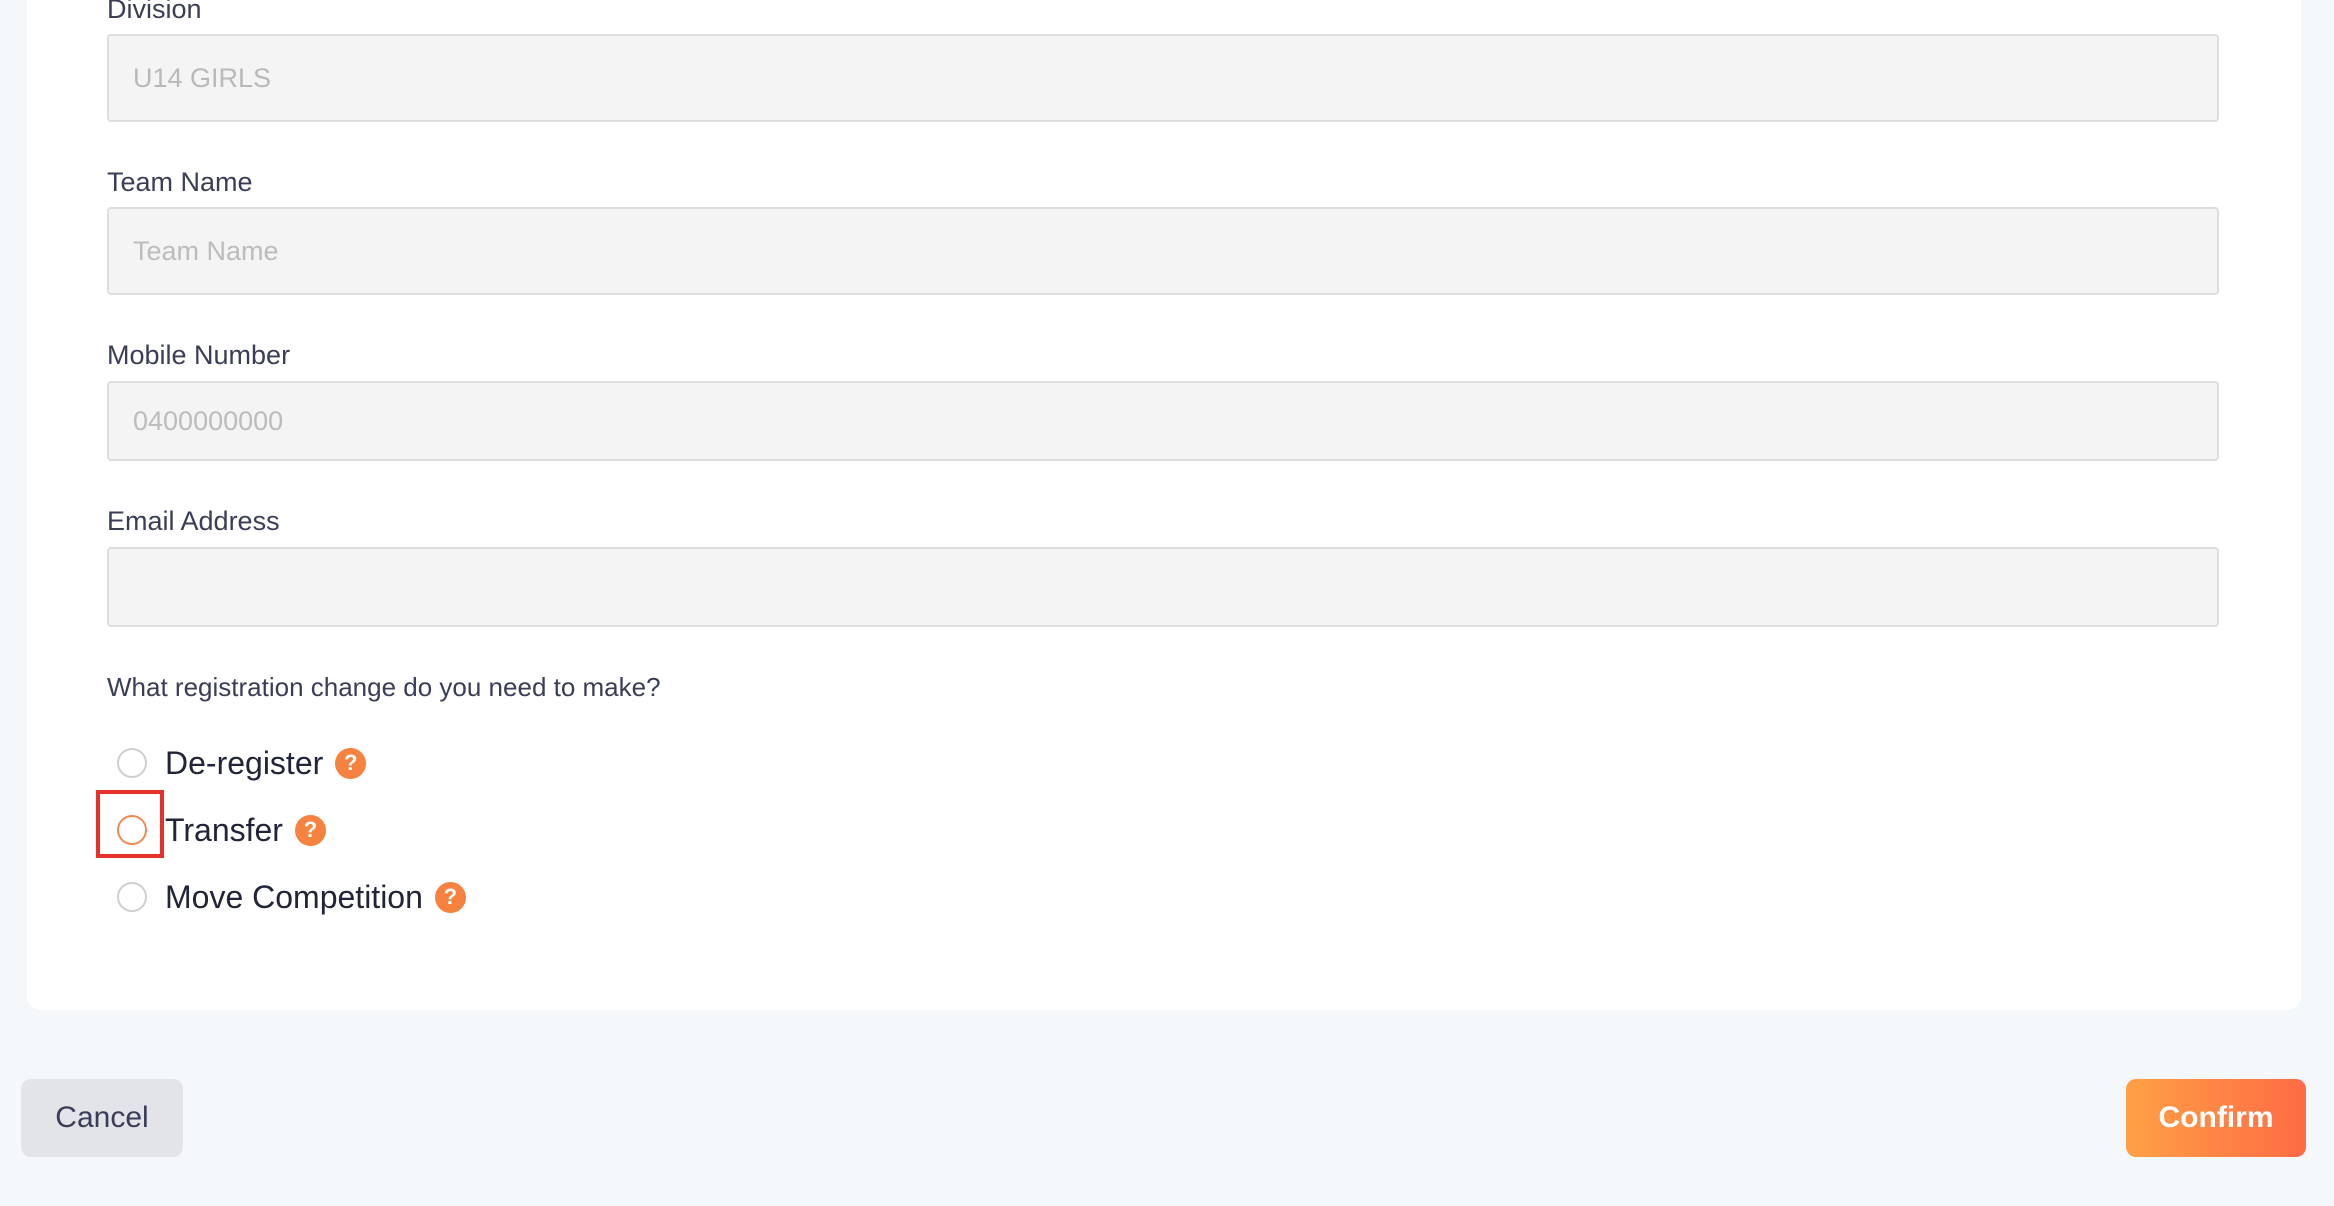 The image size is (2334, 1206). I want to click on division-label: Division, so click(154, 12).